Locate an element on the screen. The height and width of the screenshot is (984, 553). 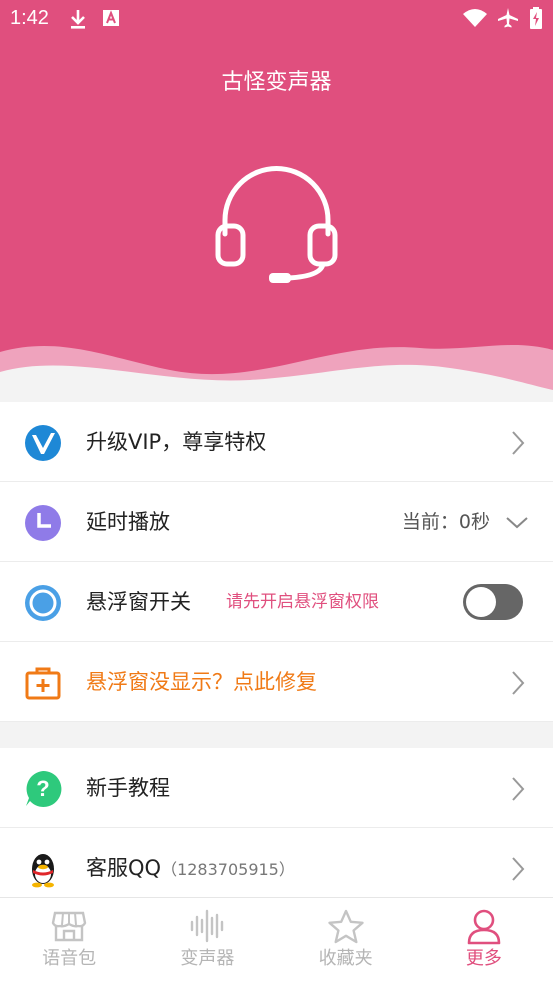
clock-icon is located at coordinates (43, 523).